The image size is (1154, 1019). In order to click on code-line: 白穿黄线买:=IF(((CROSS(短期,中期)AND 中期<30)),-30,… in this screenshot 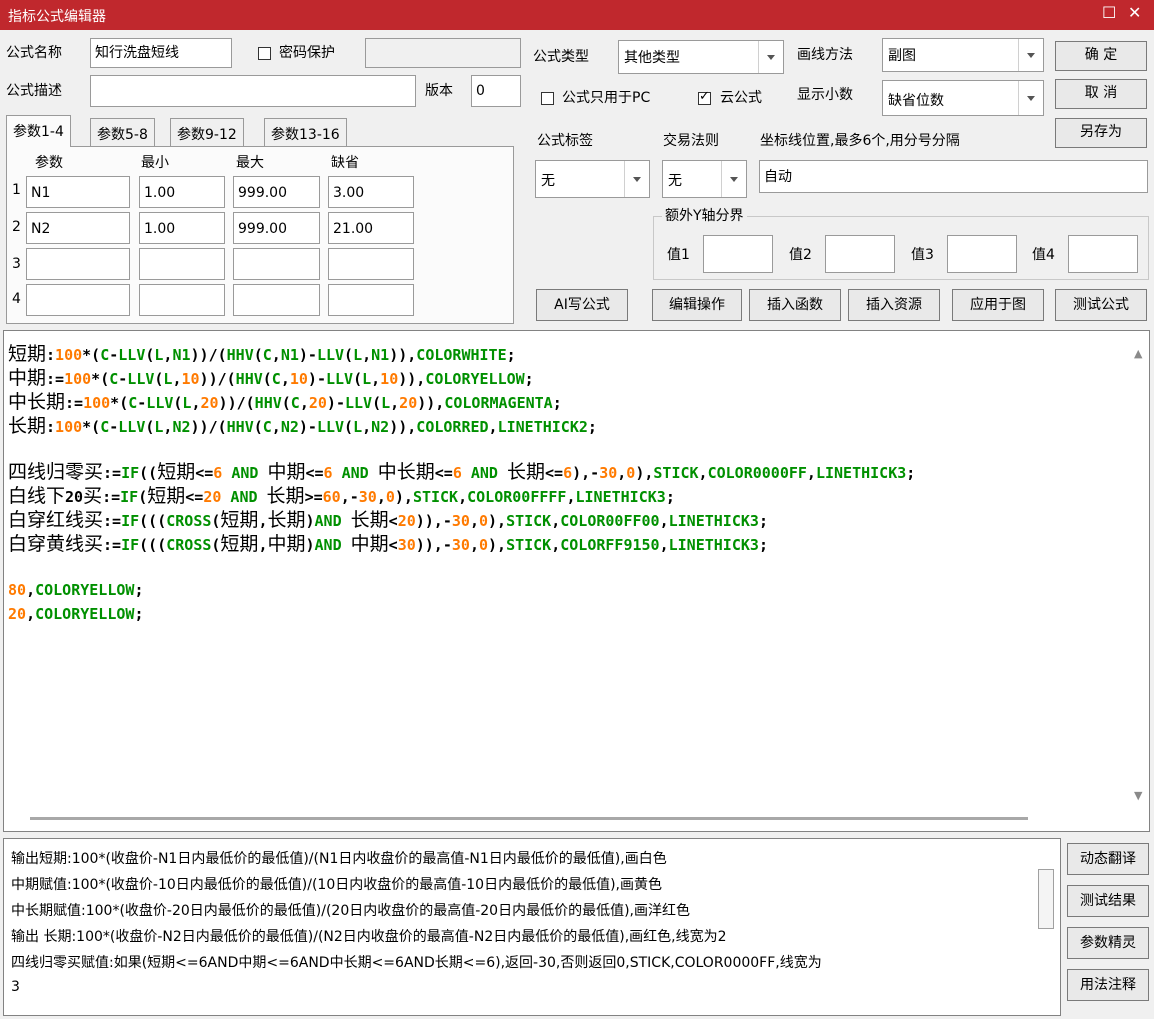, I will do `click(388, 544)`.